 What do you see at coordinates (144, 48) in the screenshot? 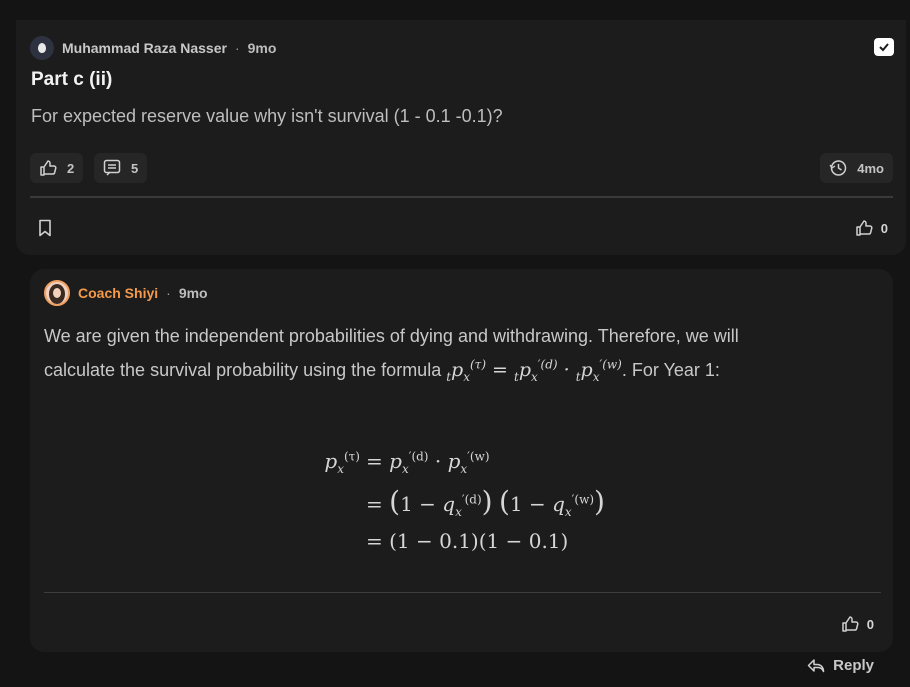
I see `post-author: Muhammad Raza Nasser` at bounding box center [144, 48].